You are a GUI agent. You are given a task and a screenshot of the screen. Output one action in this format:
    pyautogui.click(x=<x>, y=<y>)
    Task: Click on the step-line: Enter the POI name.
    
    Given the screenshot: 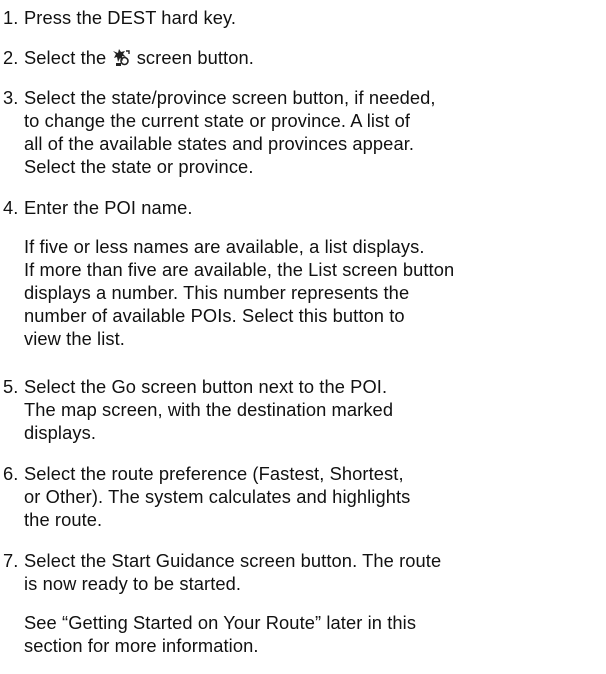 What is the action you would take?
    pyautogui.click(x=108, y=207)
    